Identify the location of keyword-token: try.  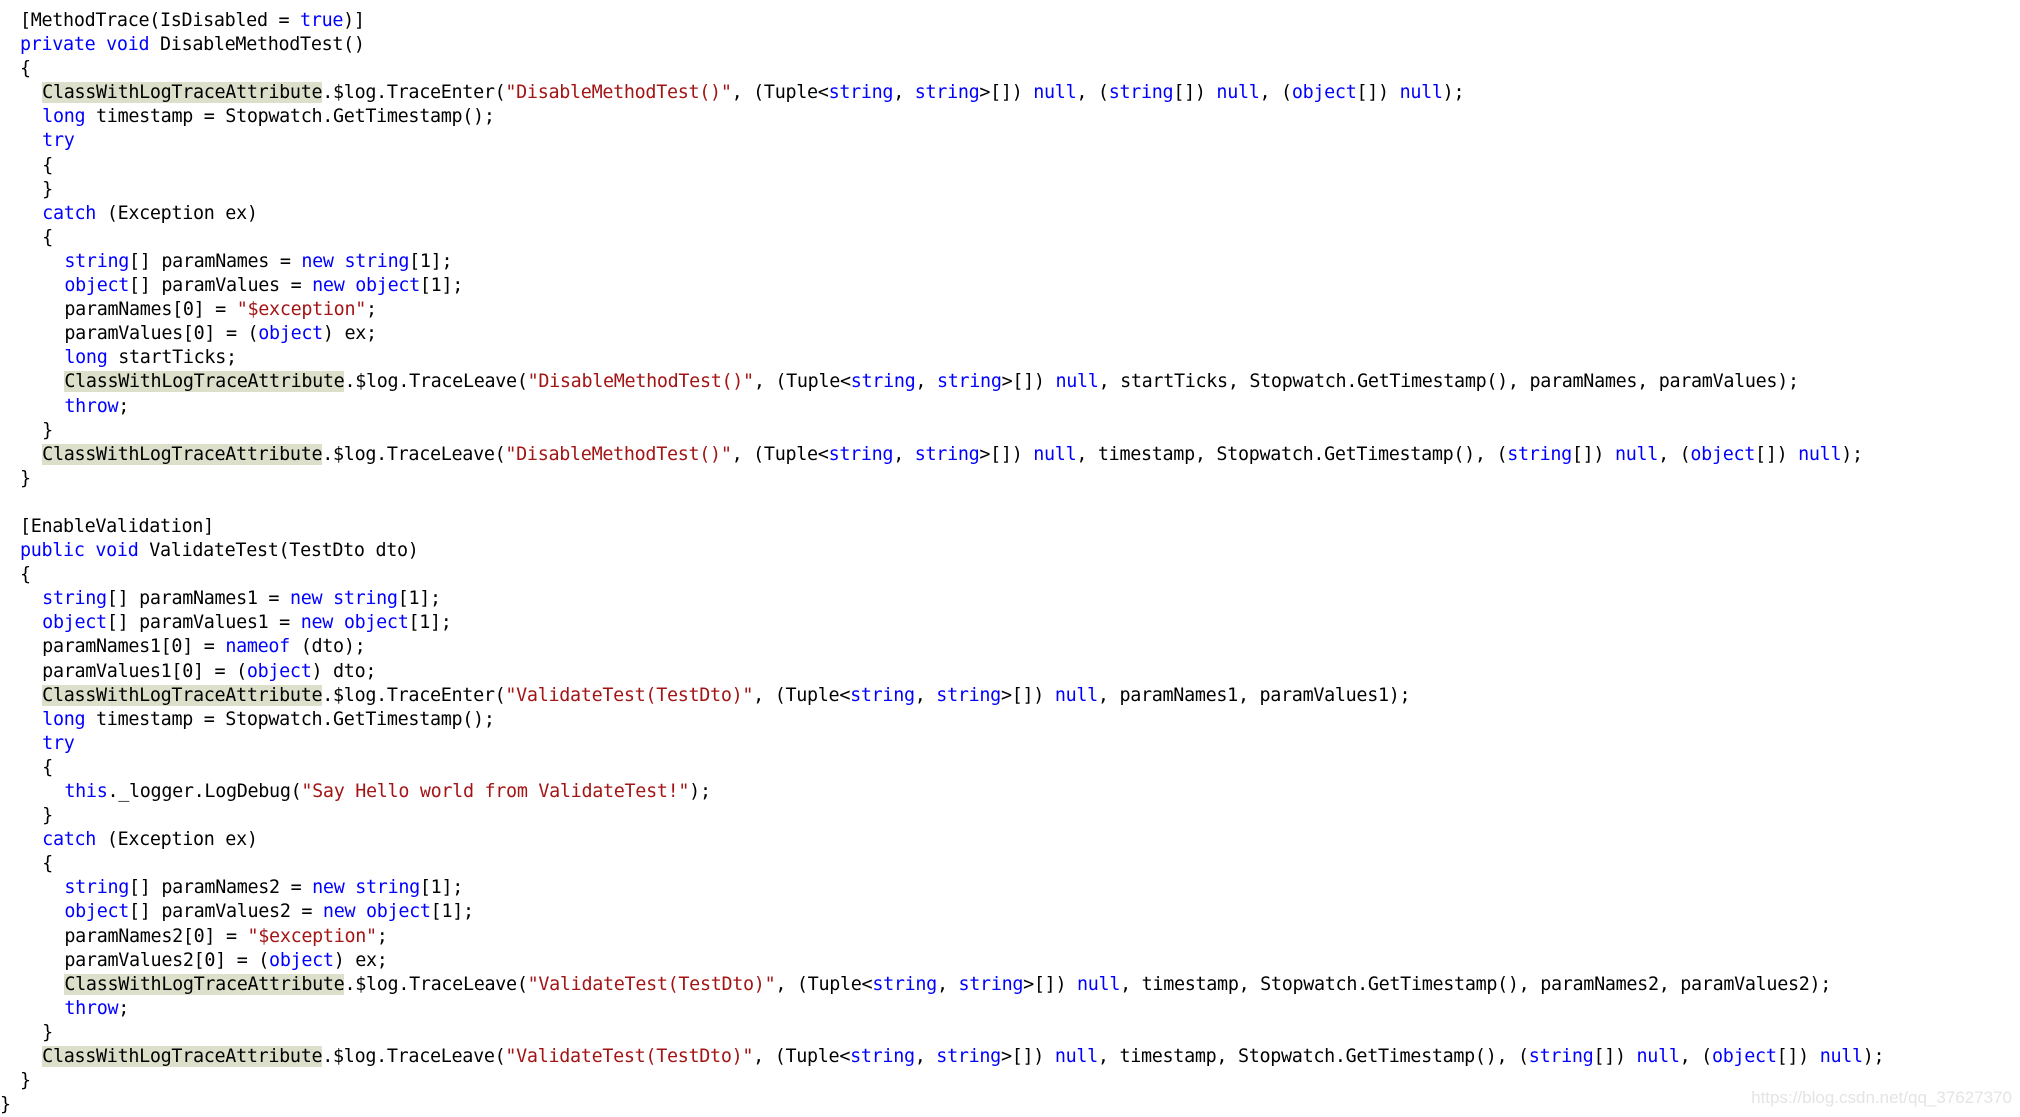
(58, 141).